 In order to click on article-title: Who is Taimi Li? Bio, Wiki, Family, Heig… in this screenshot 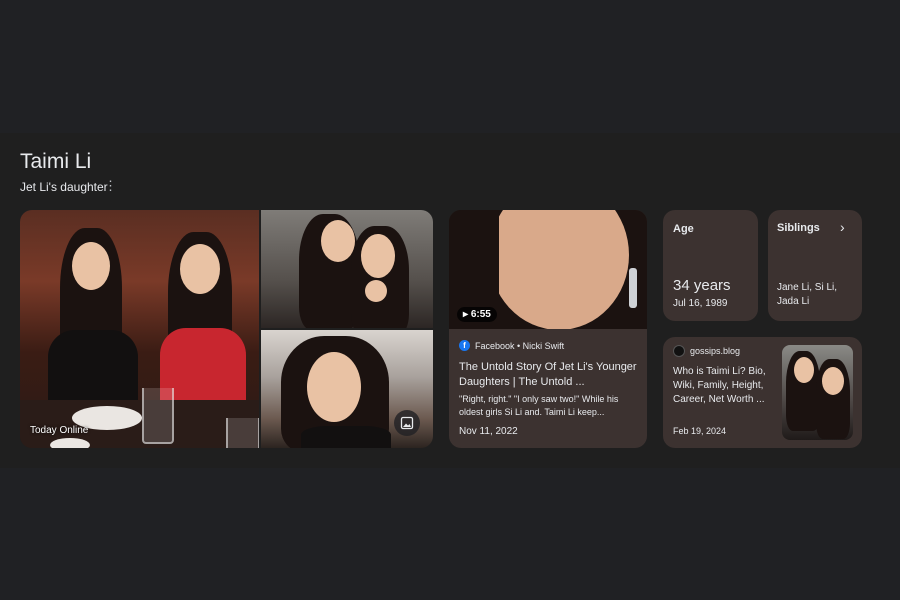, I will do `click(725, 386)`.